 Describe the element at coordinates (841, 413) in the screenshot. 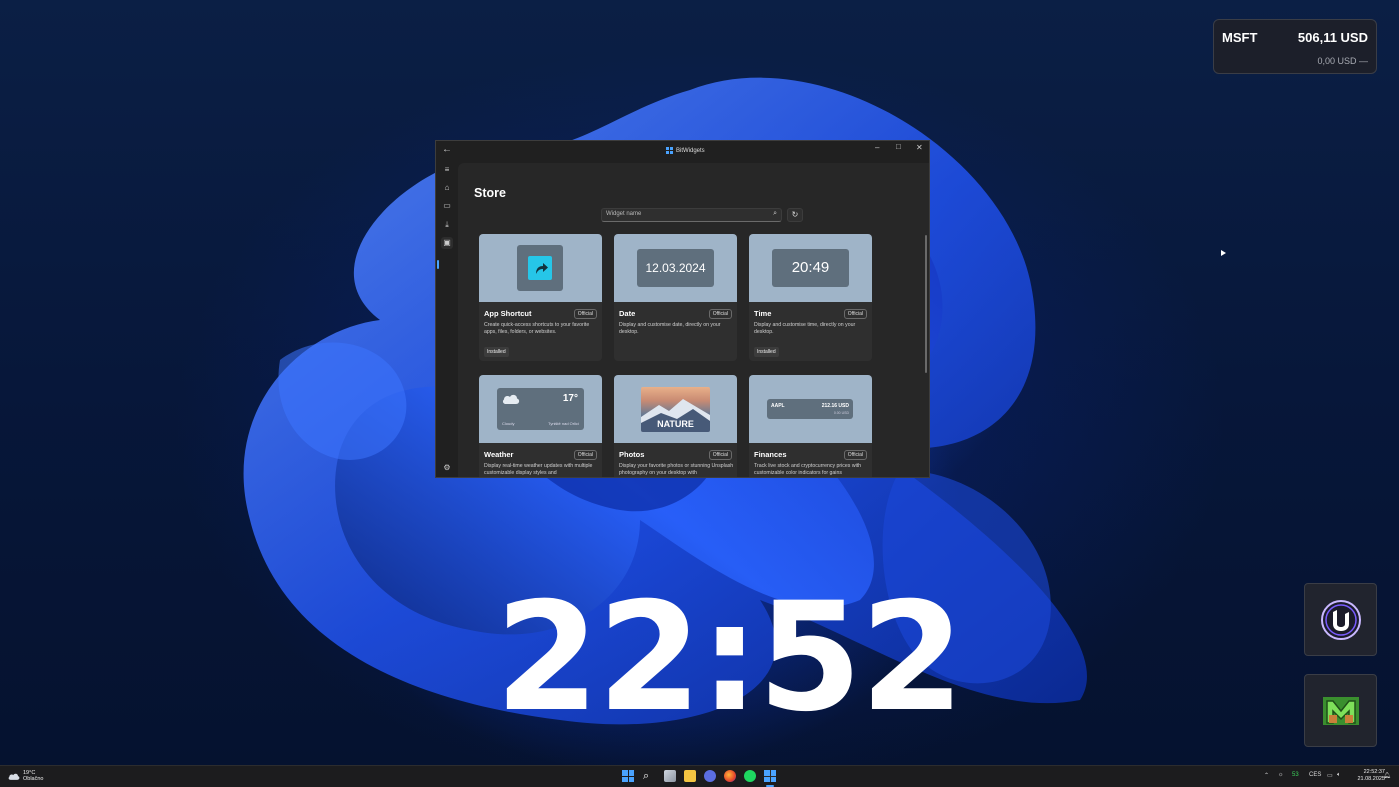

I see `preview-change: 0.00 USD` at that location.